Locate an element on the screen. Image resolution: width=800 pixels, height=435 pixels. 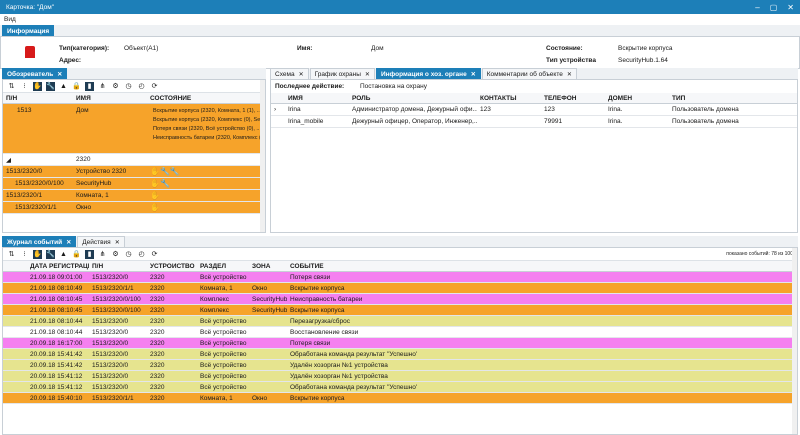
event-cell: 1513/2320/1/1 is located at coordinates (113, 288).